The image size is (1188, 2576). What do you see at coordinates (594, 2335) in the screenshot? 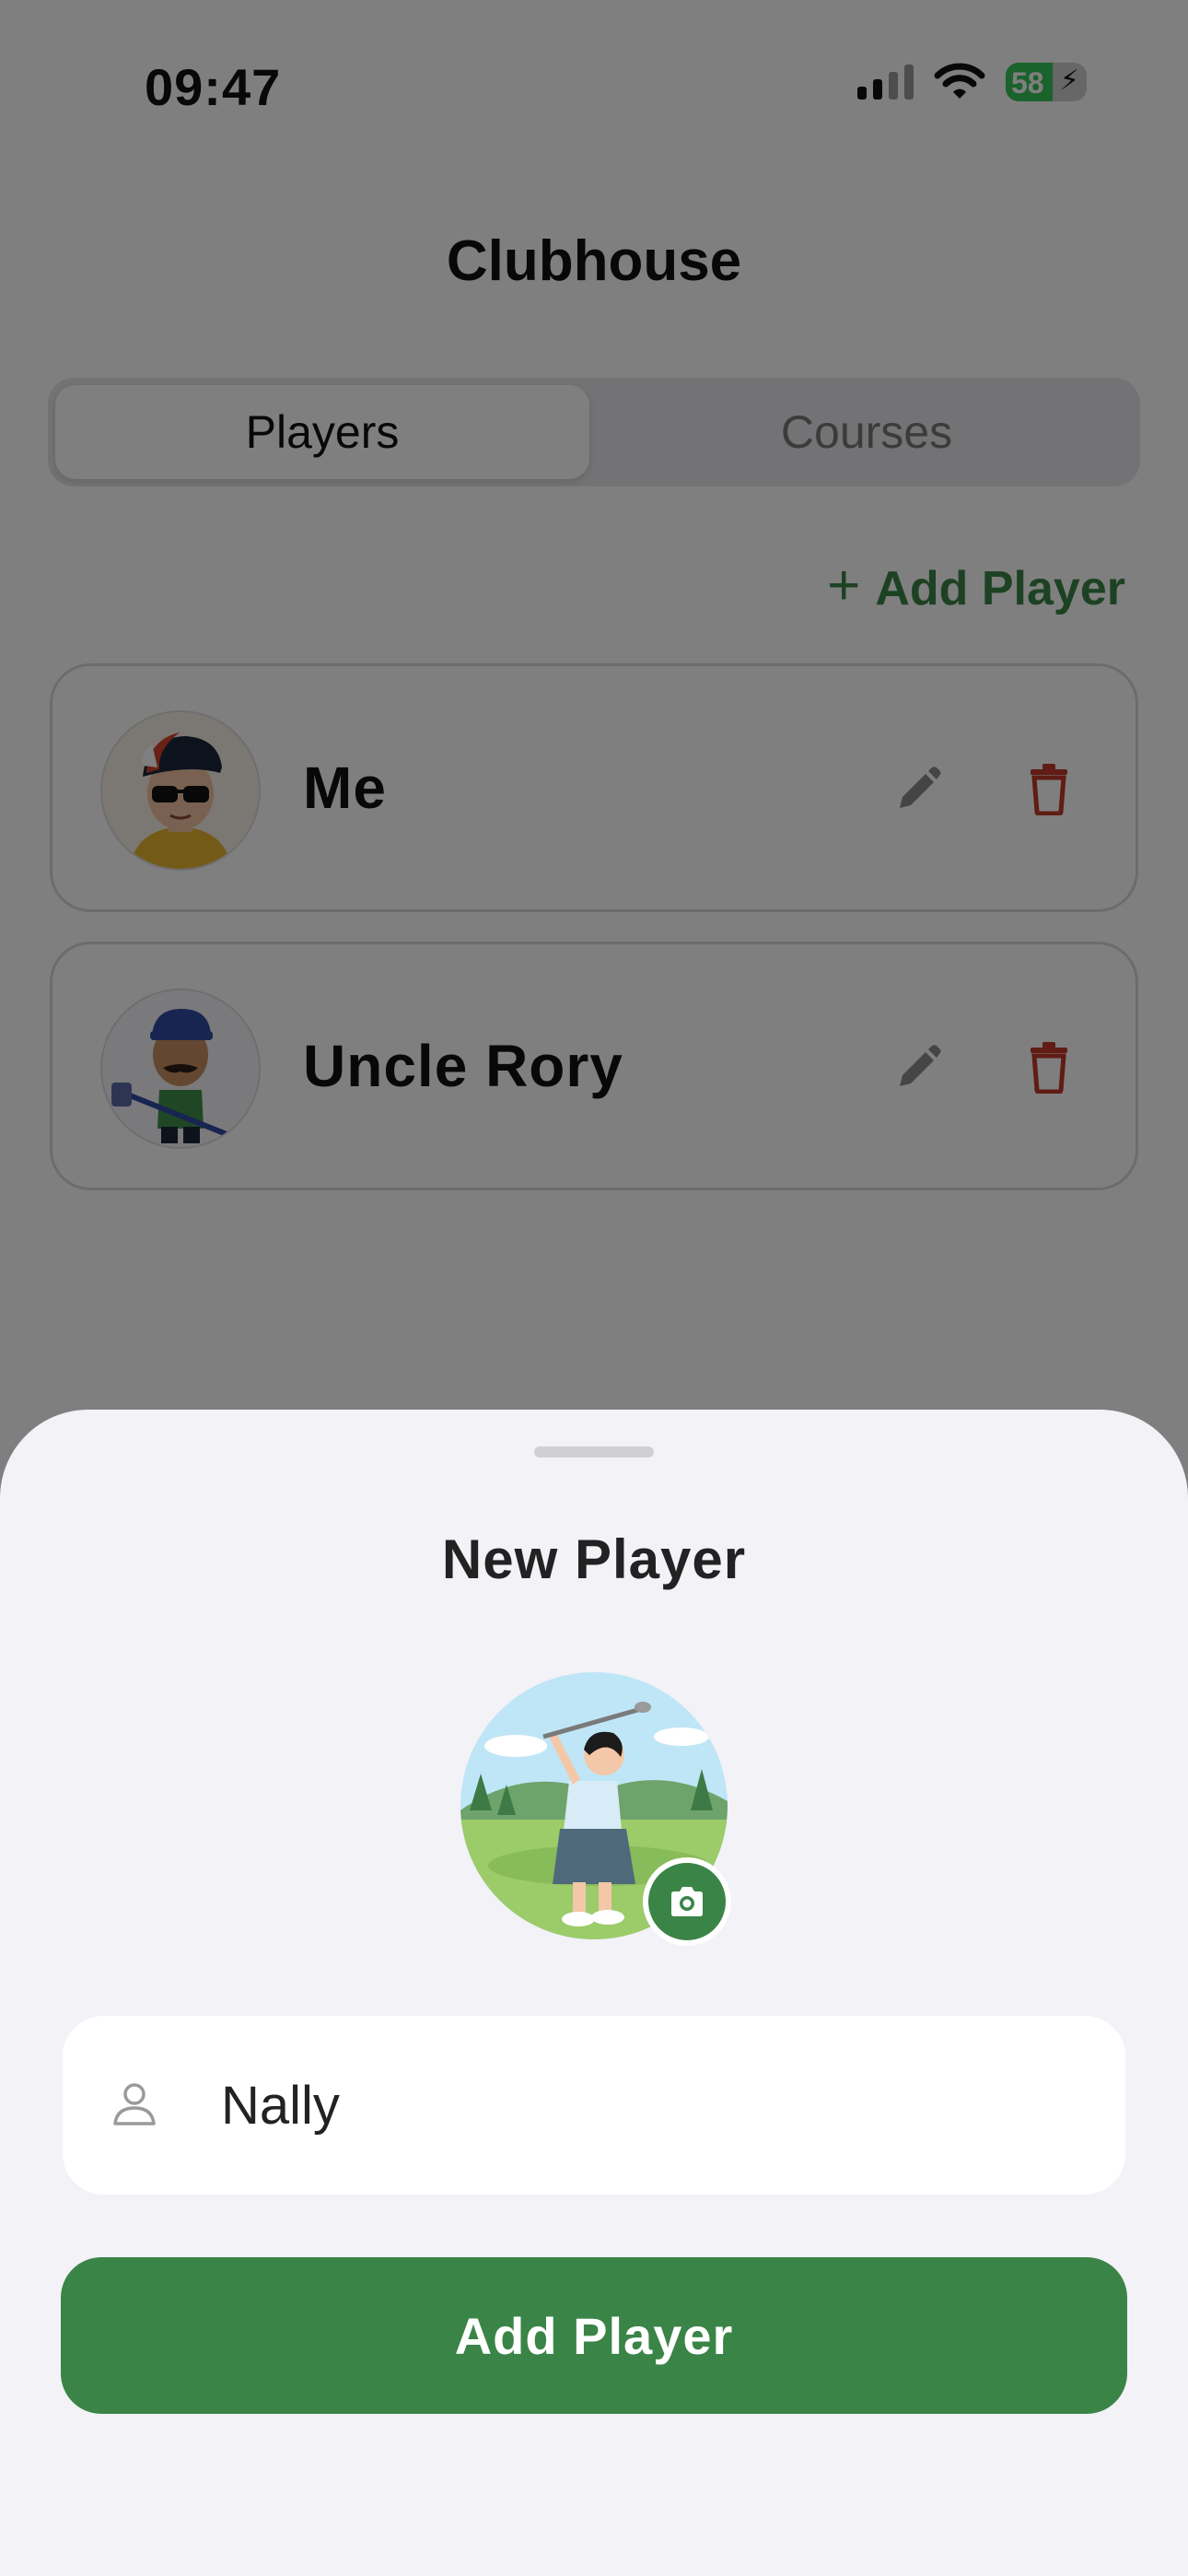
I see `add-player-button: Add Player` at bounding box center [594, 2335].